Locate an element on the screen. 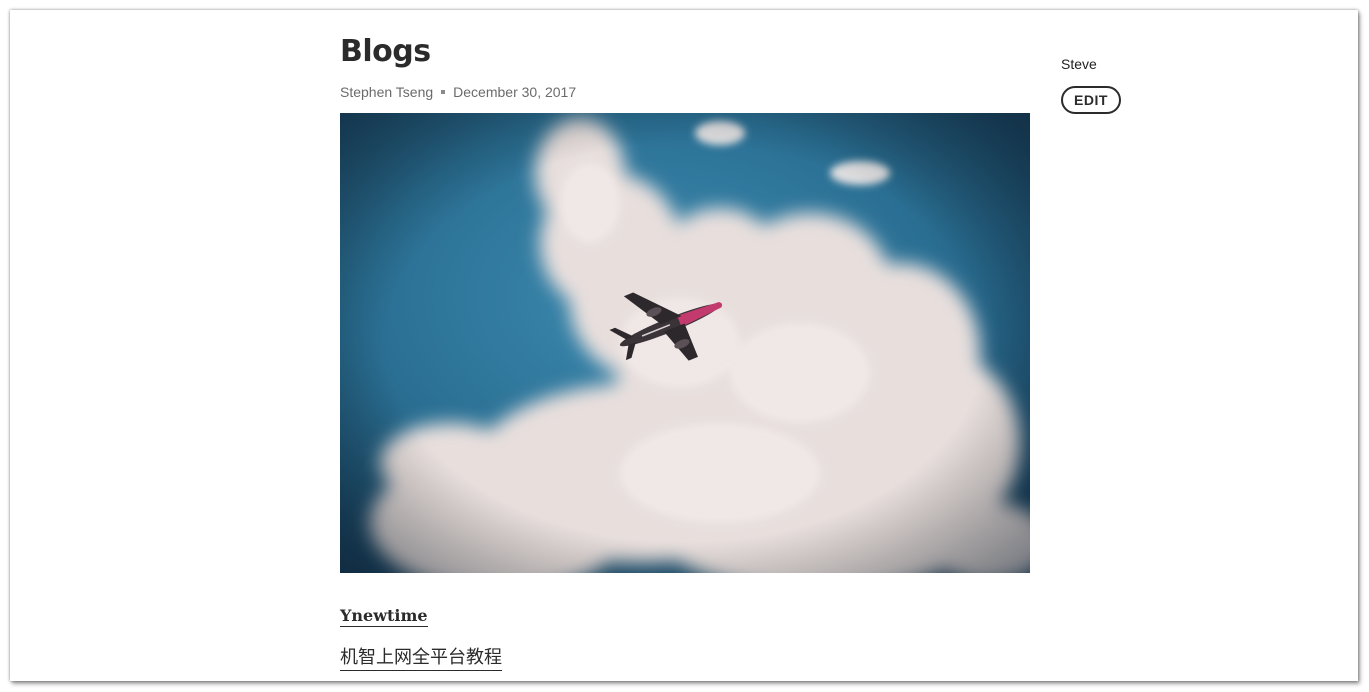 This screenshot has height=692, width=1369. page-title: Blogs is located at coordinates (385, 51).